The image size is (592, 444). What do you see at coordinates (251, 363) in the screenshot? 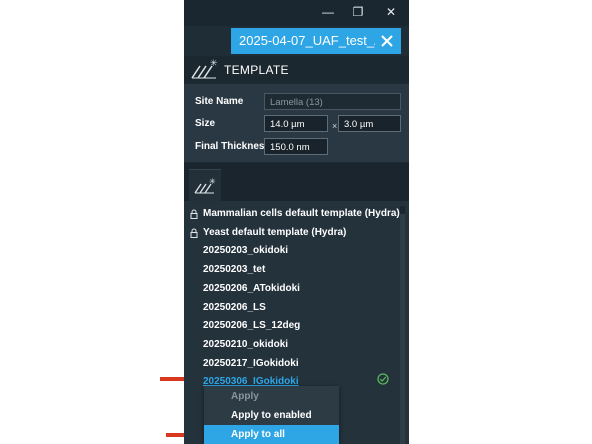
I see `template-list-item: 20250217_IGokidoki` at bounding box center [251, 363].